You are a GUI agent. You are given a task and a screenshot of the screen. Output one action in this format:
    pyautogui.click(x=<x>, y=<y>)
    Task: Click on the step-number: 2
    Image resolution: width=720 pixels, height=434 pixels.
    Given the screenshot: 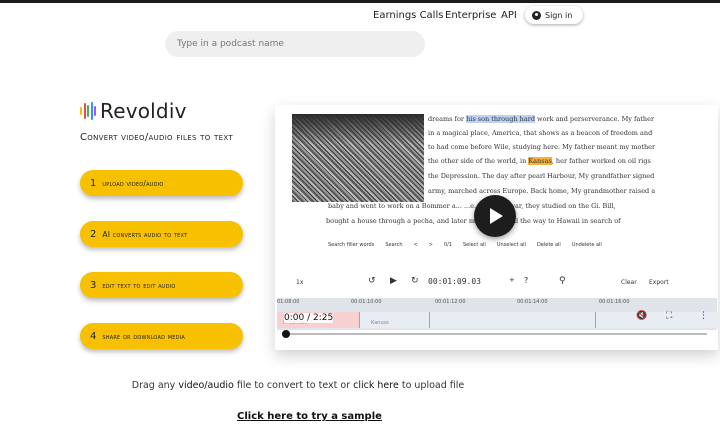 What is the action you would take?
    pyautogui.click(x=93, y=234)
    